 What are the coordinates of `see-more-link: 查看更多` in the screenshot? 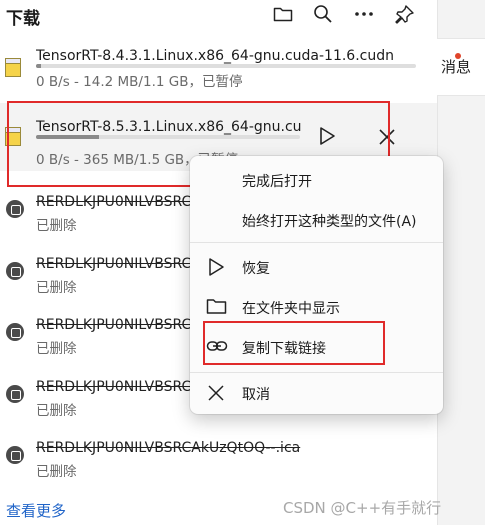 It's located at (36, 510).